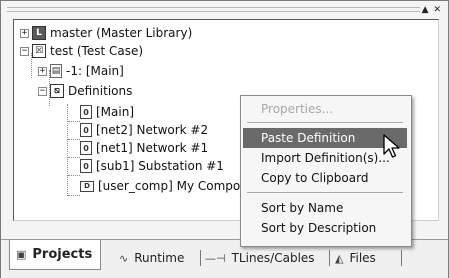 This screenshot has width=449, height=278. What do you see at coordinates (215, 258) in the screenshot?
I see `tlines-icon: —⊣` at bounding box center [215, 258].